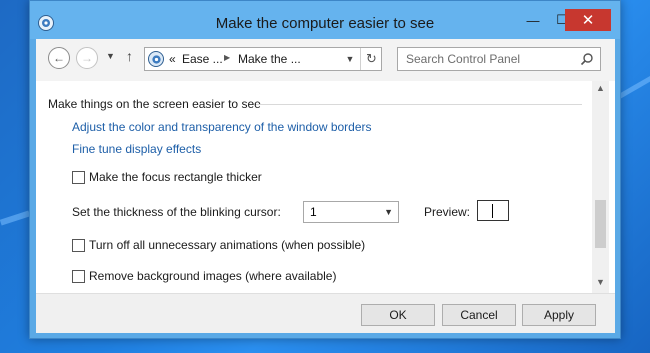 The width and height of the screenshot is (650, 353). I want to click on scroll-up-icon: ▲, so click(600, 90).